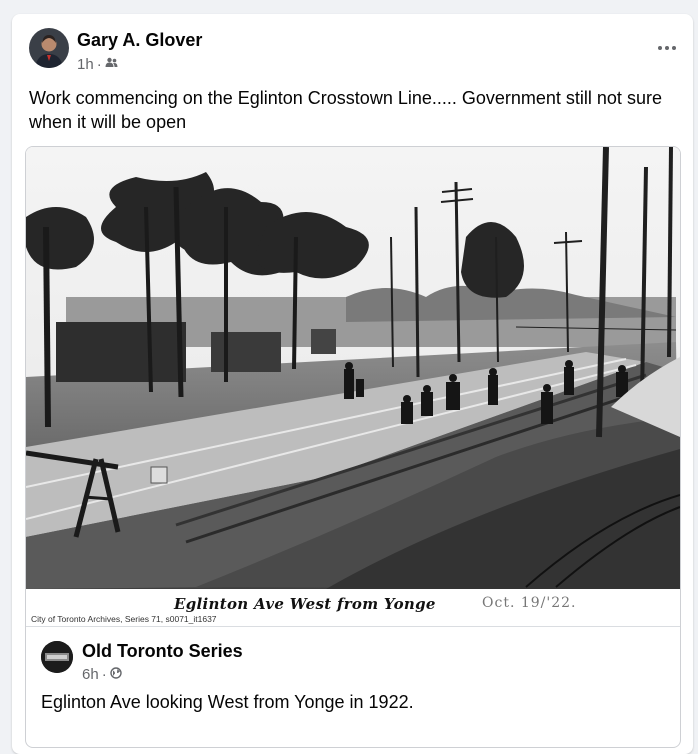  I want to click on globe-icon, so click(115, 674).